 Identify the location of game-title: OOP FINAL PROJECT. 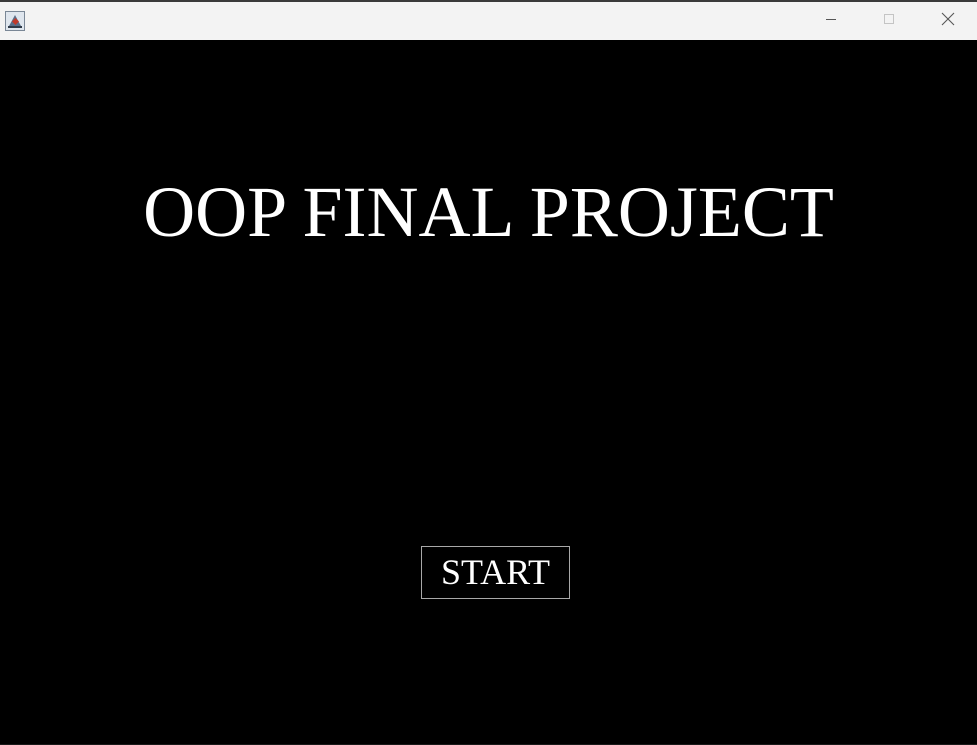
(488, 212).